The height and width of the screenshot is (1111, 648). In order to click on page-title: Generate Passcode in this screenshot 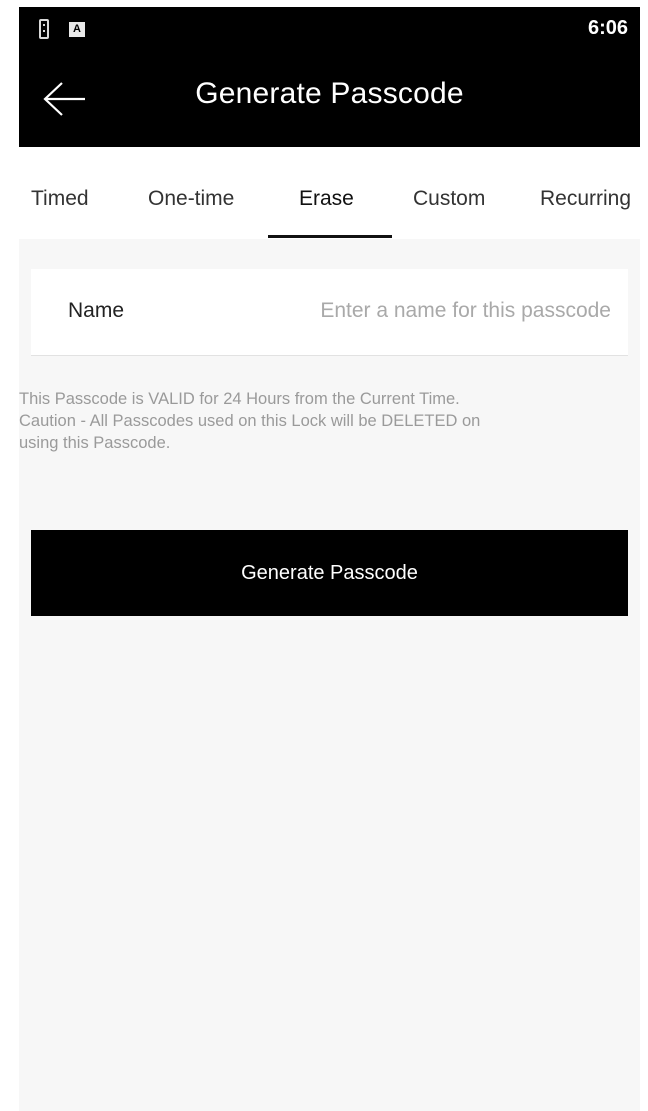, I will do `click(329, 93)`.